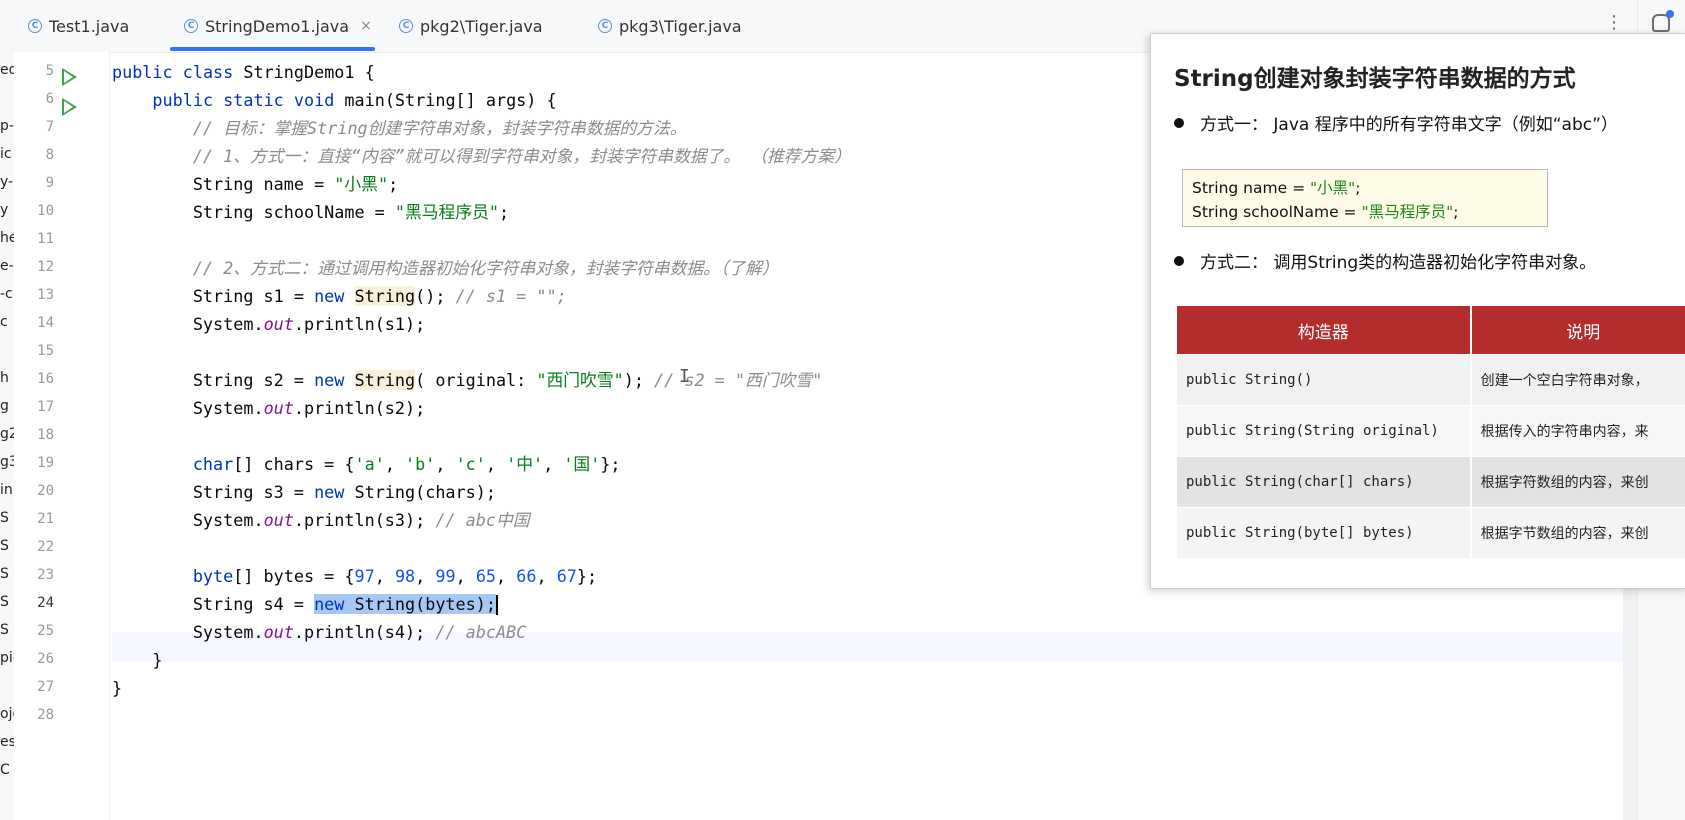 Image resolution: width=1685 pixels, height=820 pixels. What do you see at coordinates (7, 434) in the screenshot?
I see `project-tree-item: g2` at bounding box center [7, 434].